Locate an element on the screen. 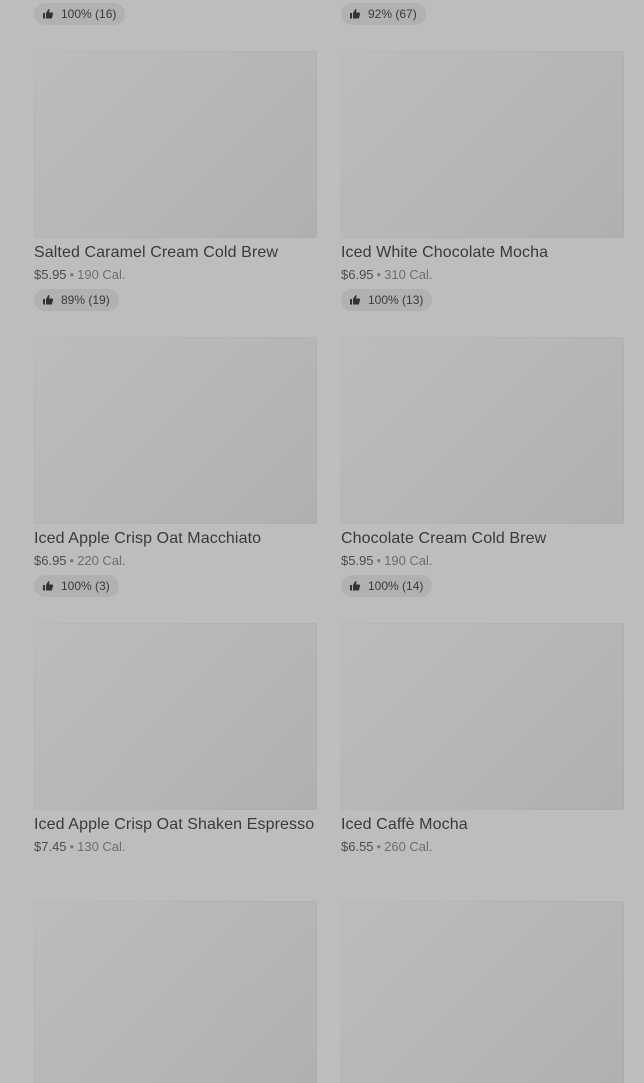 This screenshot has width=644, height=1083. rating-badge: 100% (3) is located at coordinates (76, 586).